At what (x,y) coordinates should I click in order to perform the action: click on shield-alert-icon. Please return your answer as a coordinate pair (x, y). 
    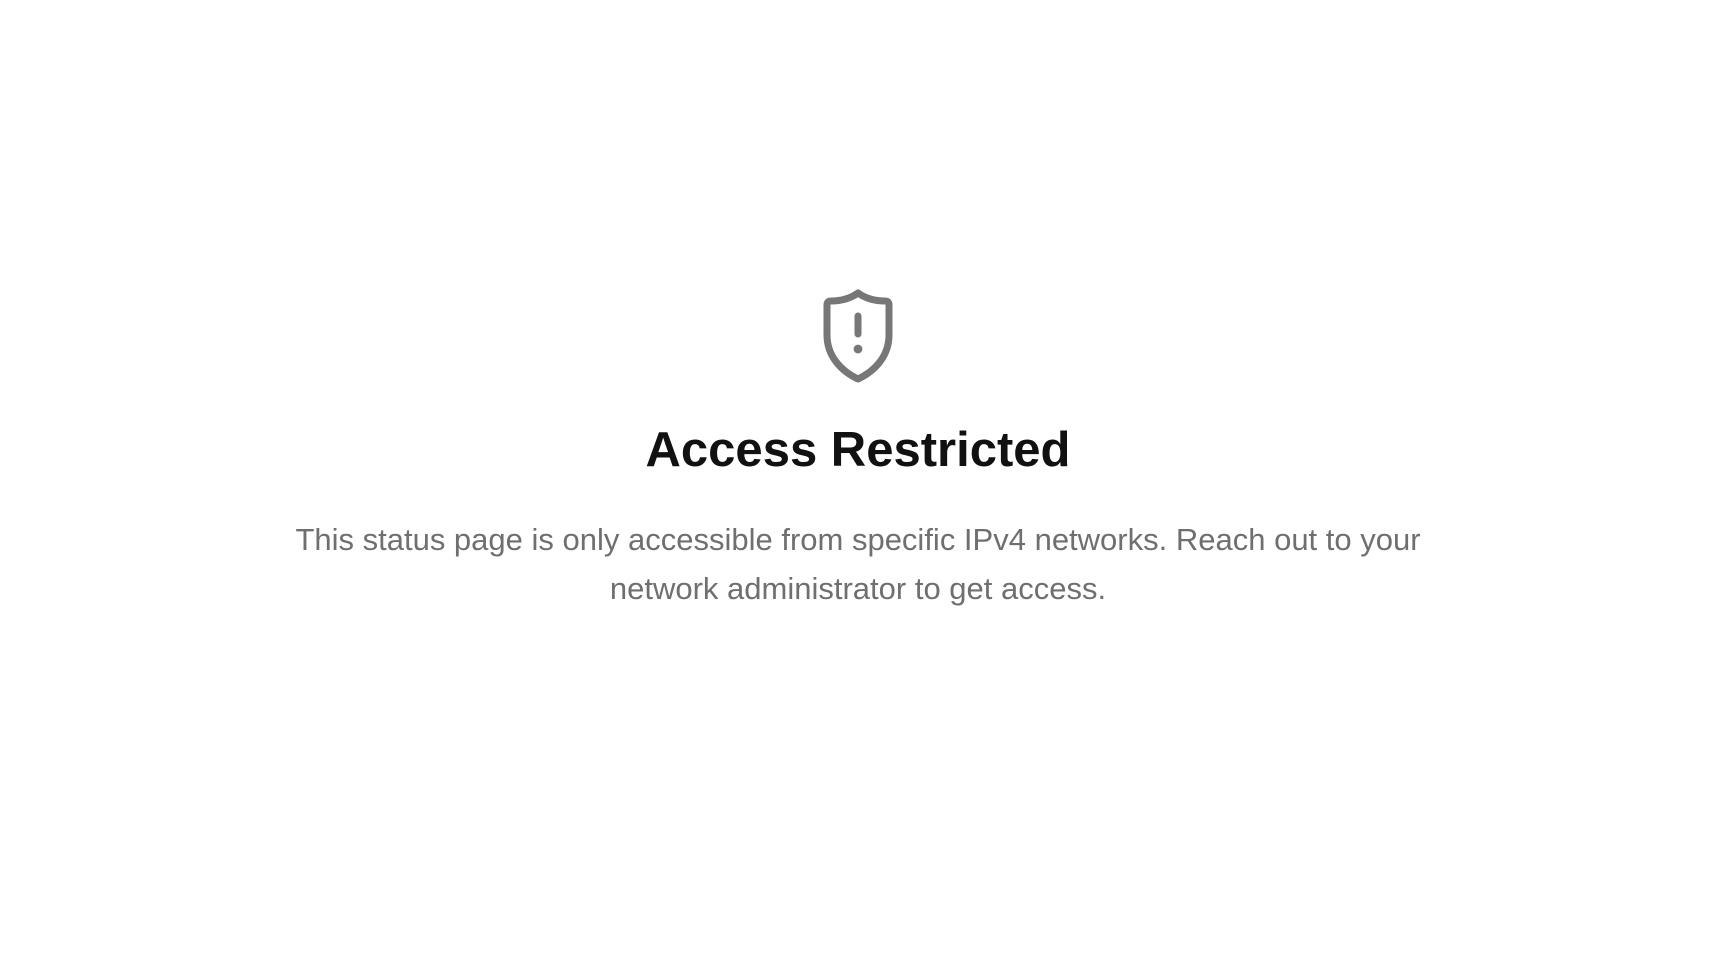
    Looking at the image, I should click on (858, 336).